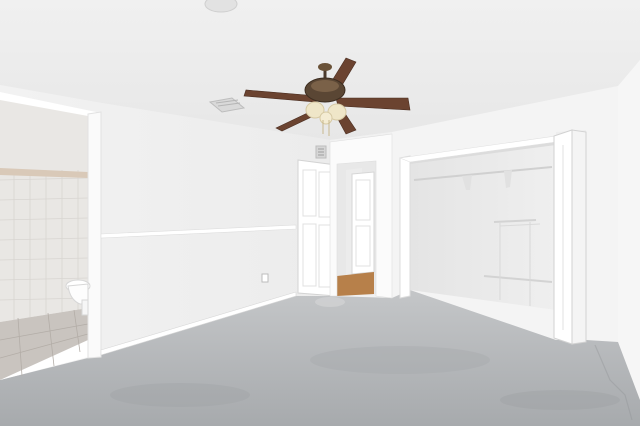 The height and width of the screenshot is (426, 640). Describe the element at coordinates (321, 152) in the screenshot. I see `wall-vent` at that location.